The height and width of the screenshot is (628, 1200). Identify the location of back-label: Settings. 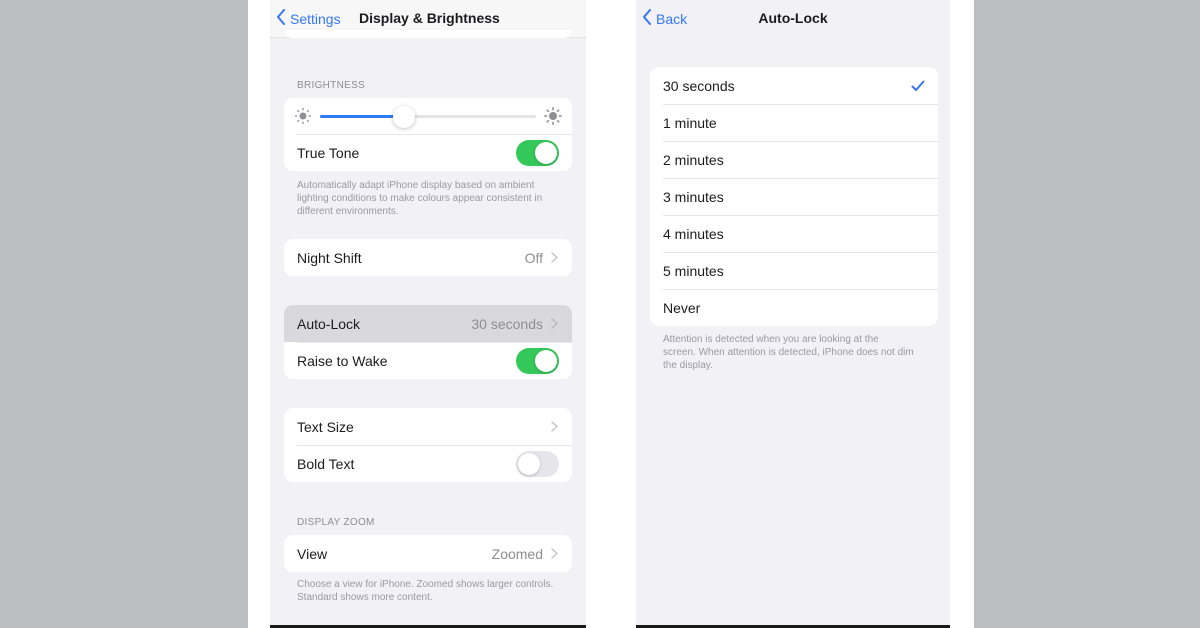
(315, 18).